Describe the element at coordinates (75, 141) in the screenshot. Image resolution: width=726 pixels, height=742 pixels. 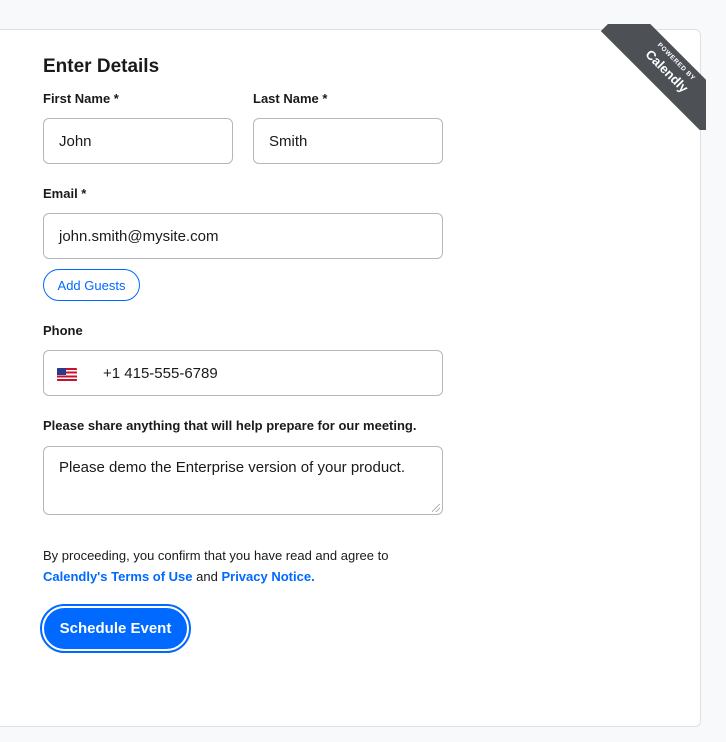
I see `first-name-value: John` at that location.